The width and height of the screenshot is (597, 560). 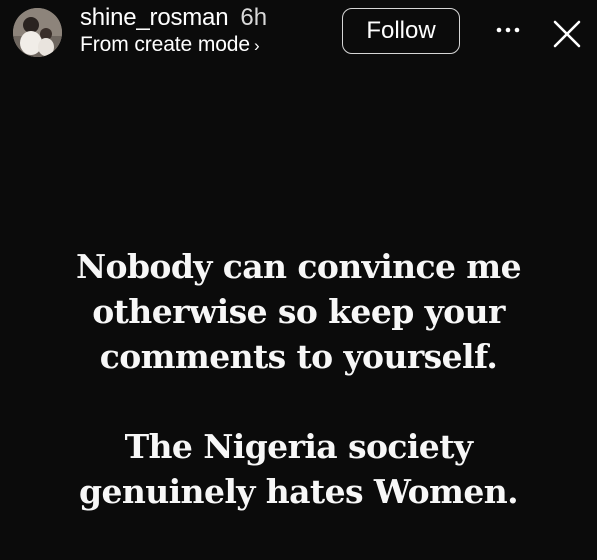 I want to click on story-line: genuinely hates Women., so click(x=298, y=491).